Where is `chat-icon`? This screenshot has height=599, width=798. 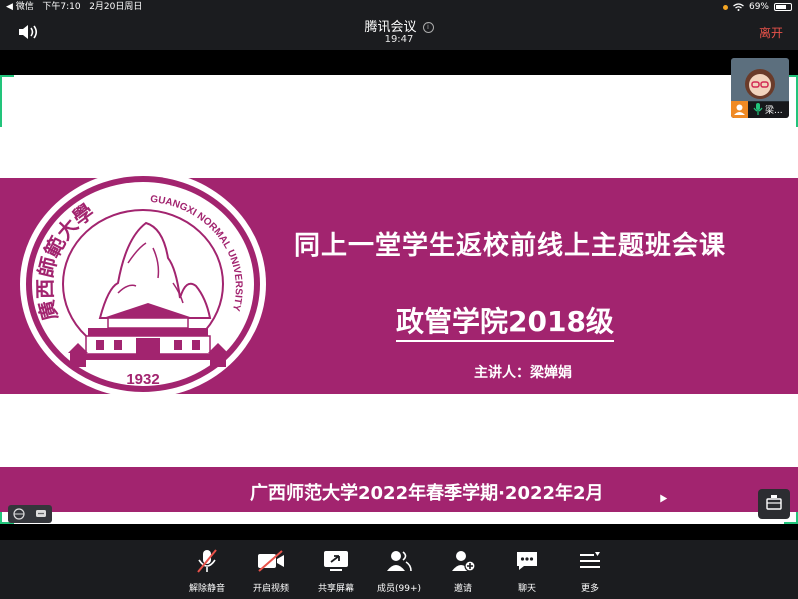
chat-icon is located at coordinates (527, 561).